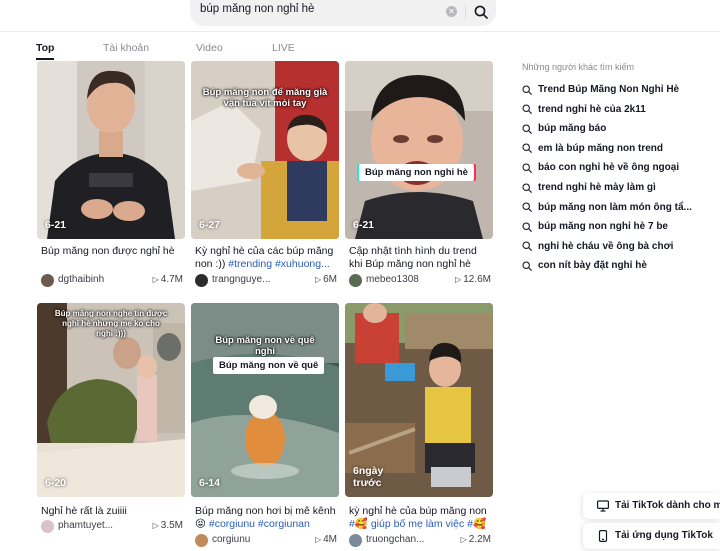  What do you see at coordinates (99, 279) in the screenshot?
I see `username: dgthaibinh` at bounding box center [99, 279].